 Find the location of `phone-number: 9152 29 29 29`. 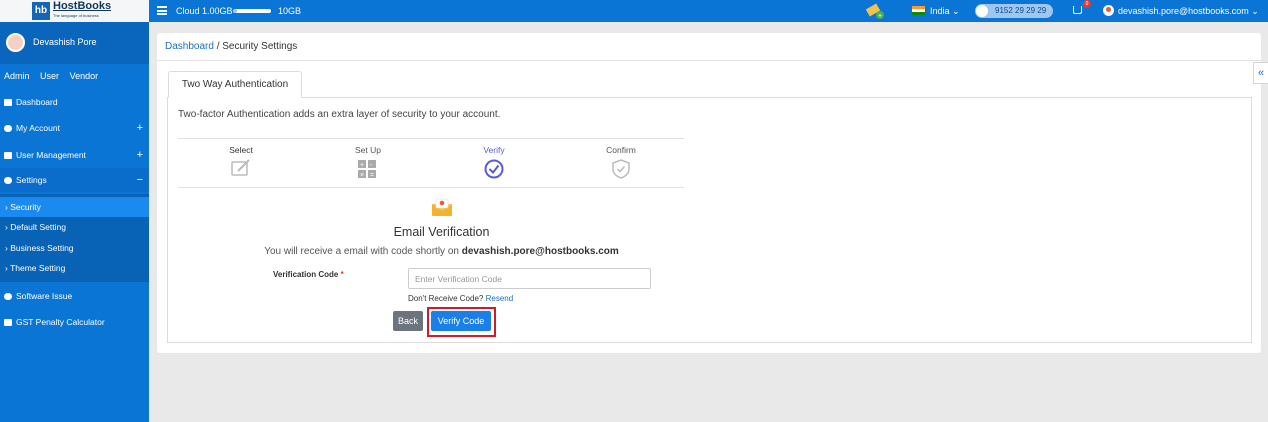

phone-number: 9152 29 29 29 is located at coordinates (1021, 10).